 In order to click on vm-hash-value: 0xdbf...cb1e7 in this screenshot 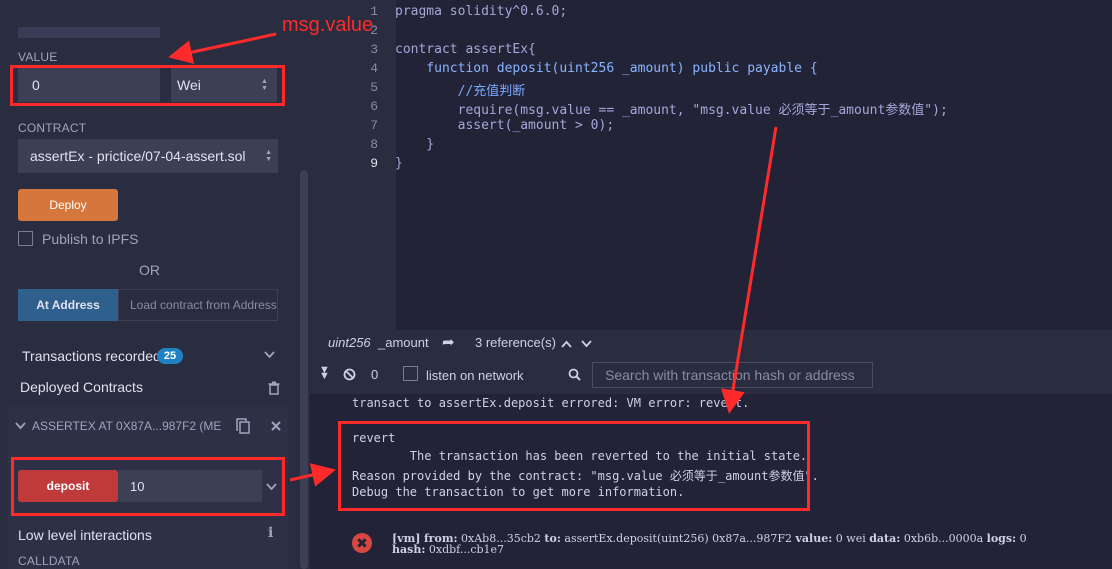, I will do `click(466, 549)`.